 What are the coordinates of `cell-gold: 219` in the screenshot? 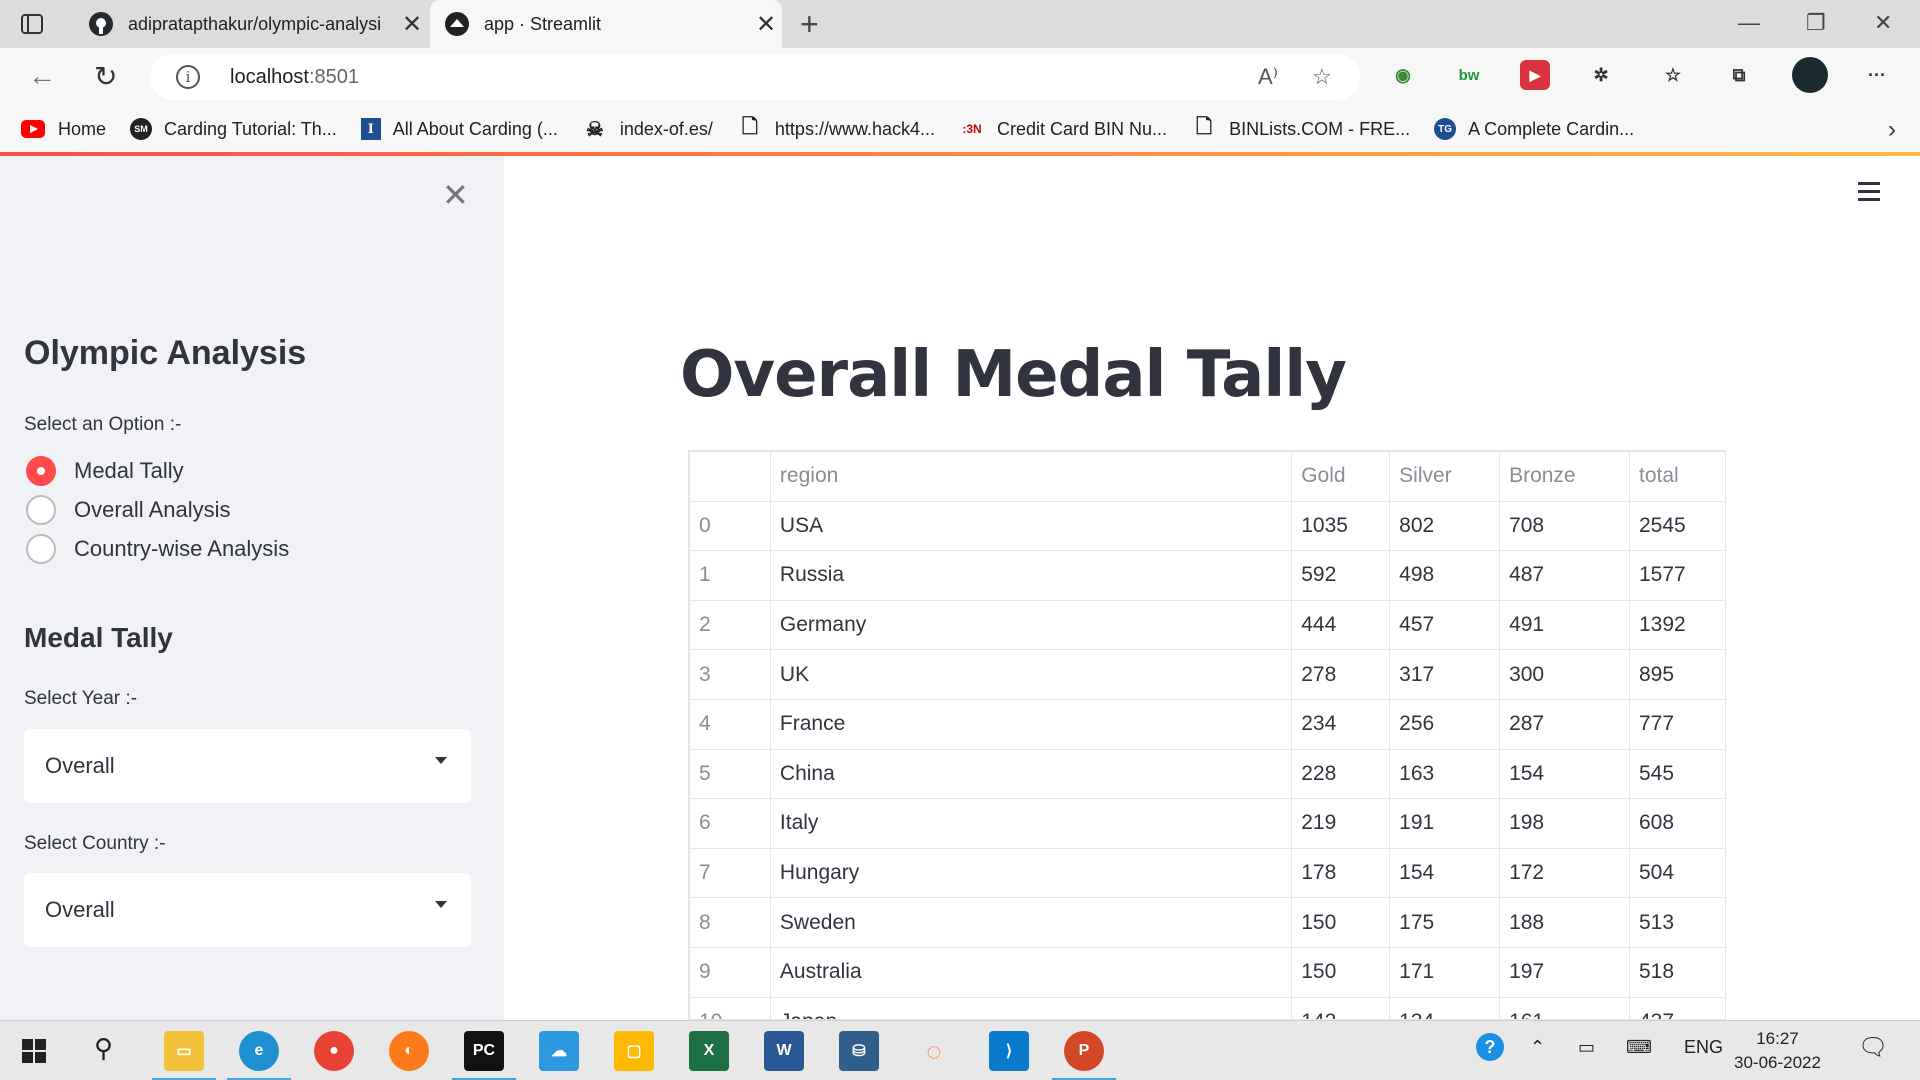 It's located at (1341, 823).